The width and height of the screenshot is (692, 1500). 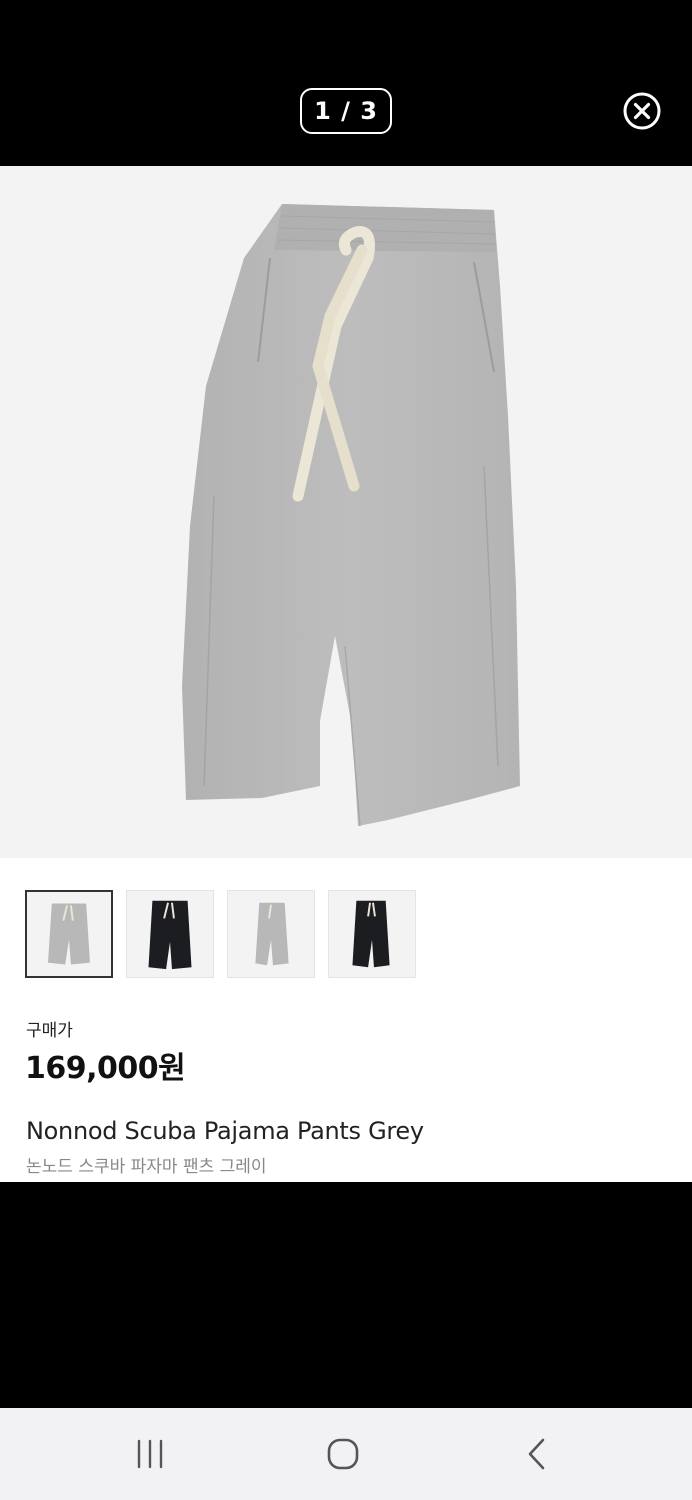 What do you see at coordinates (537, 1454) in the screenshot?
I see `back-icon` at bounding box center [537, 1454].